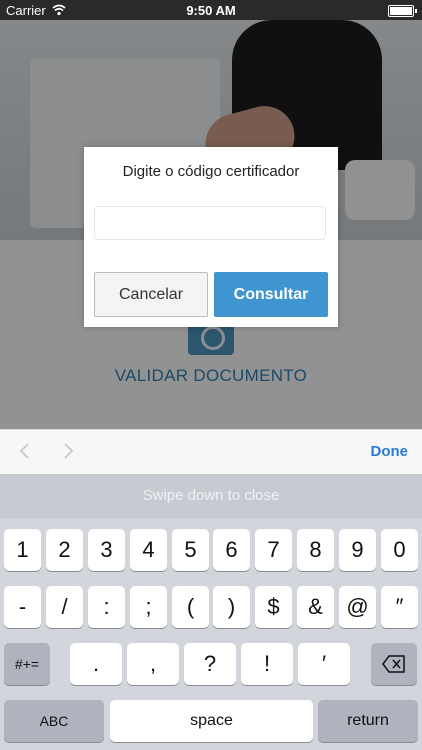  Describe the element at coordinates (64, 607) in the screenshot. I see `key-slash: /` at that location.